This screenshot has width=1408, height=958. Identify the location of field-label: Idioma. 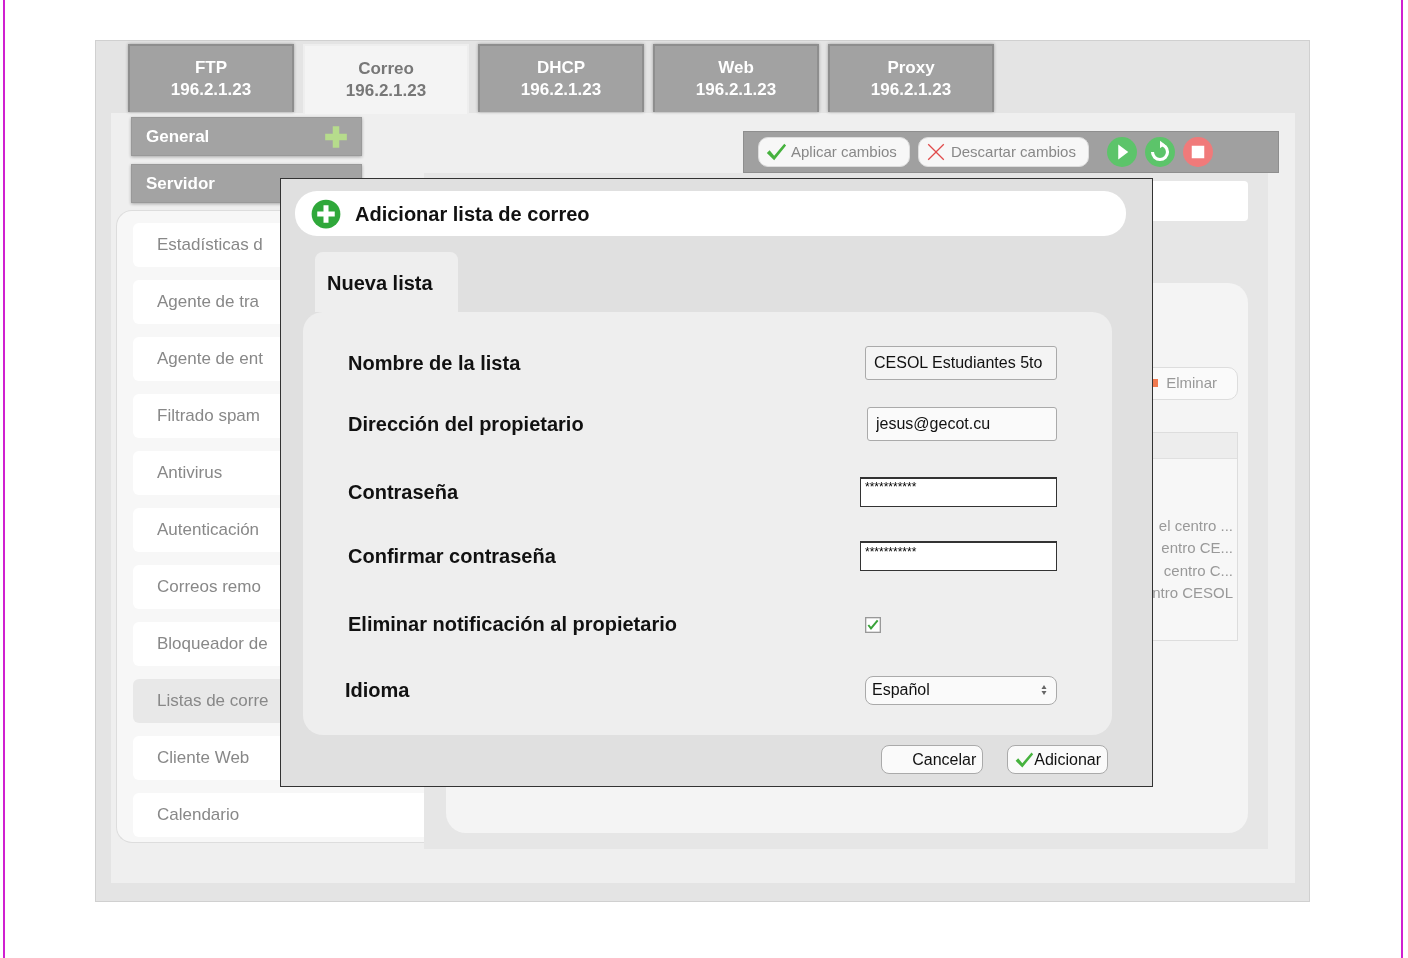
(377, 690).